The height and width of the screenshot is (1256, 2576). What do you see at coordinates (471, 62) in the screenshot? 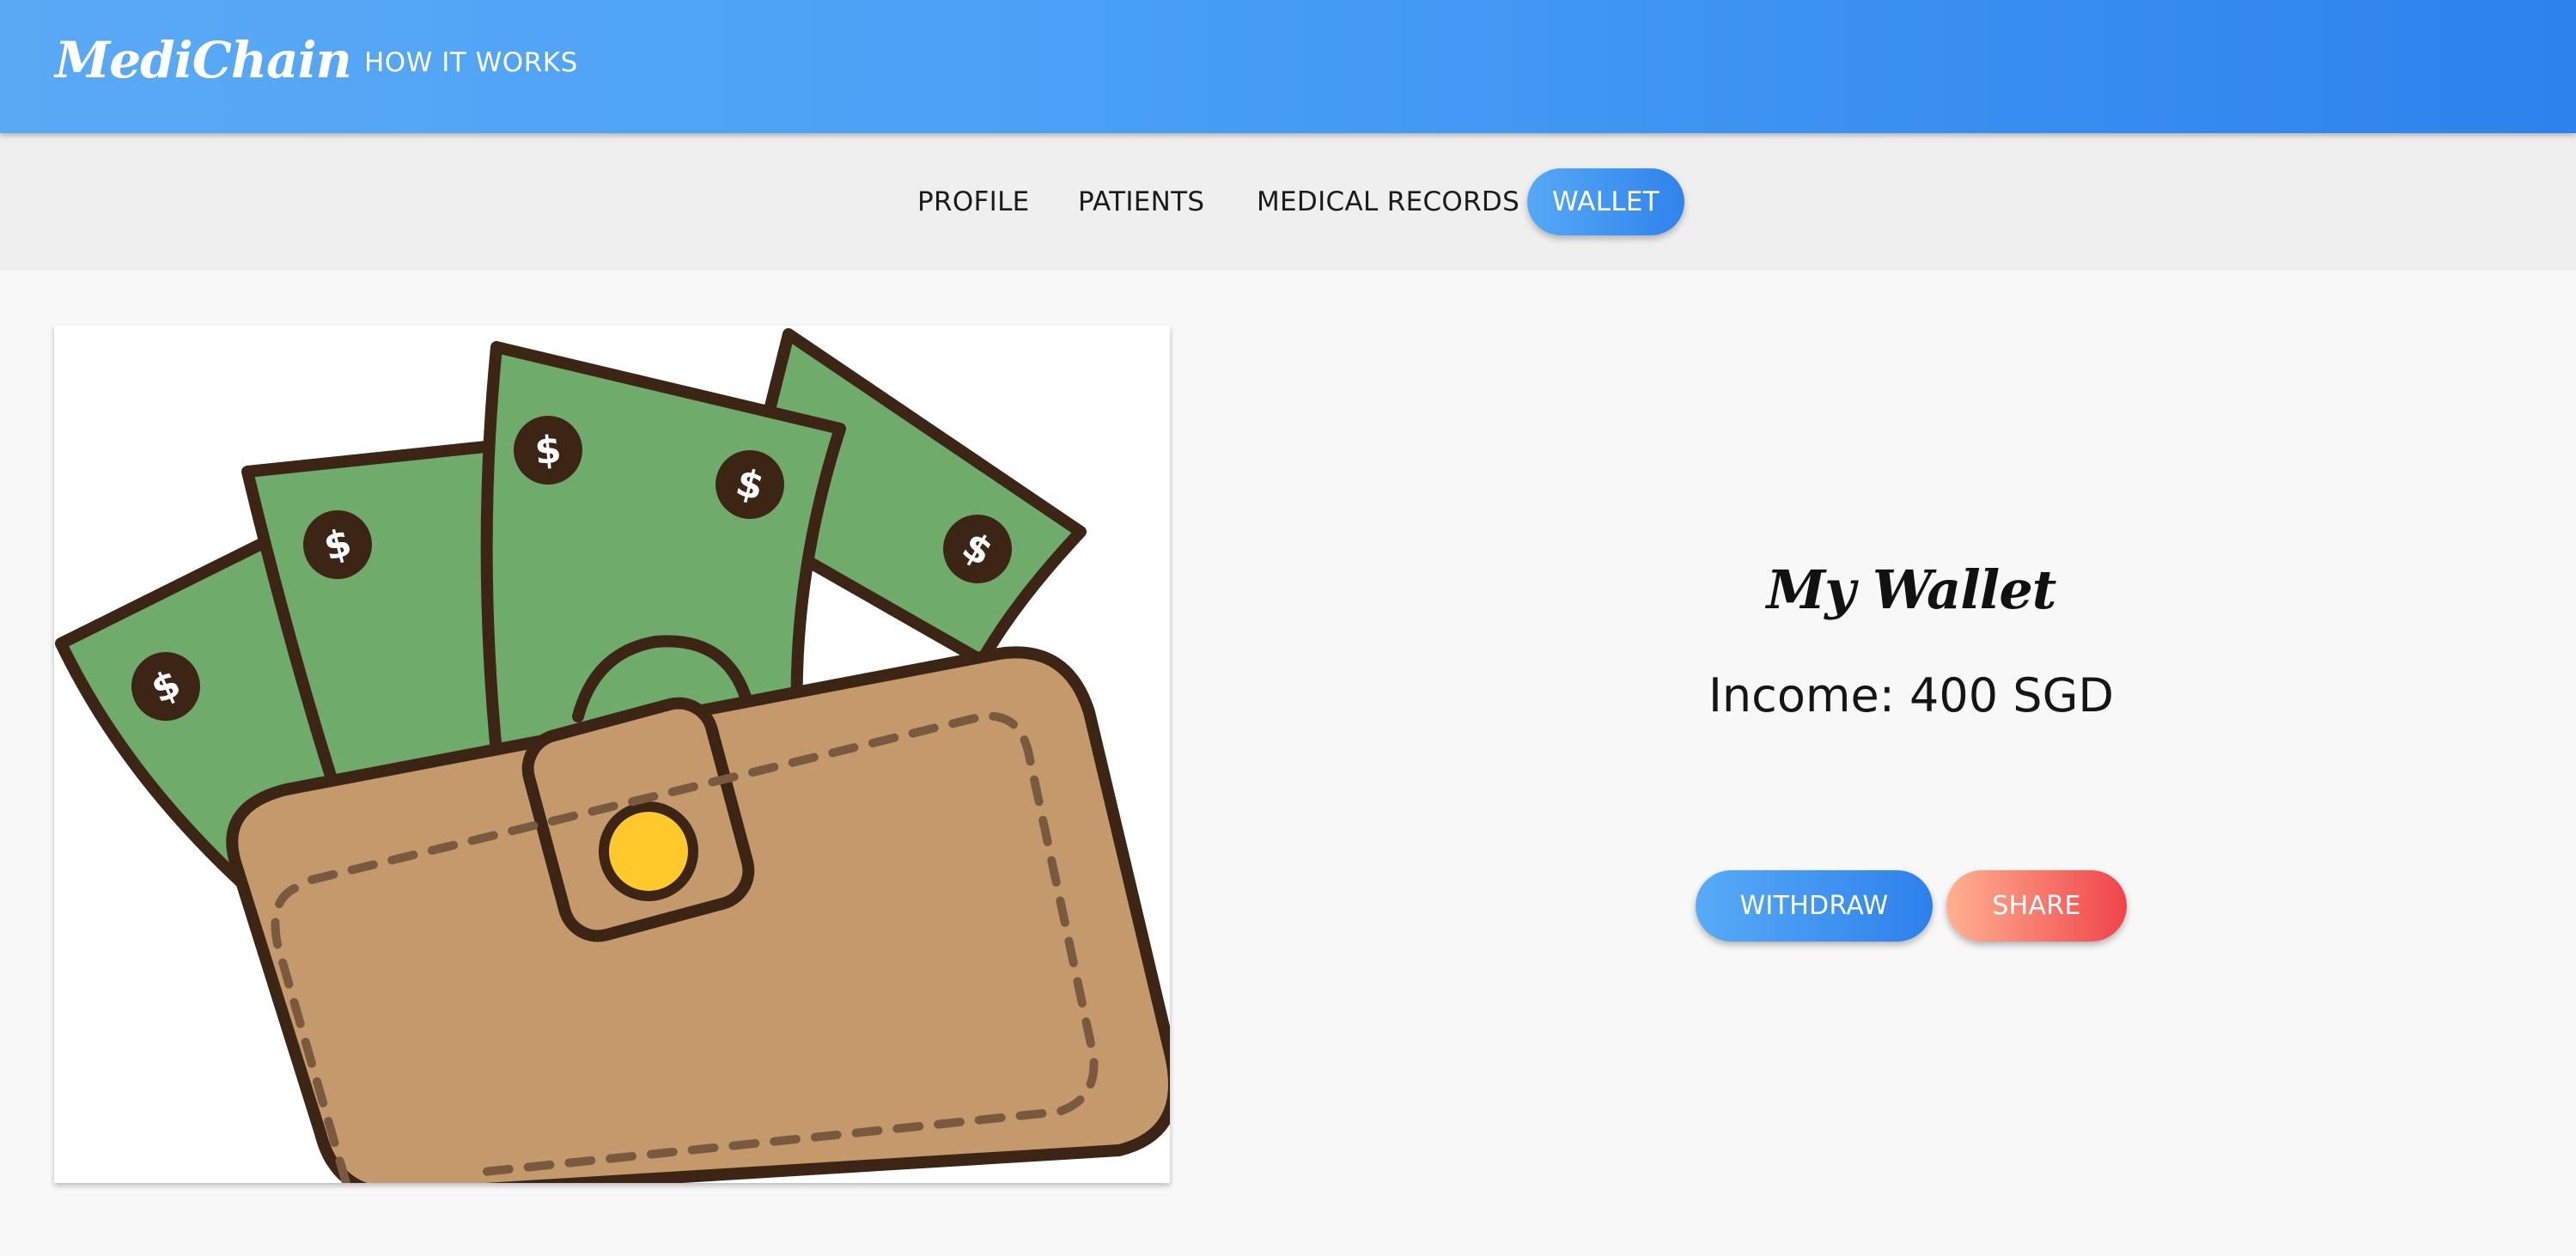
I see `how-it-works-link: HOW IT WORKS` at bounding box center [471, 62].